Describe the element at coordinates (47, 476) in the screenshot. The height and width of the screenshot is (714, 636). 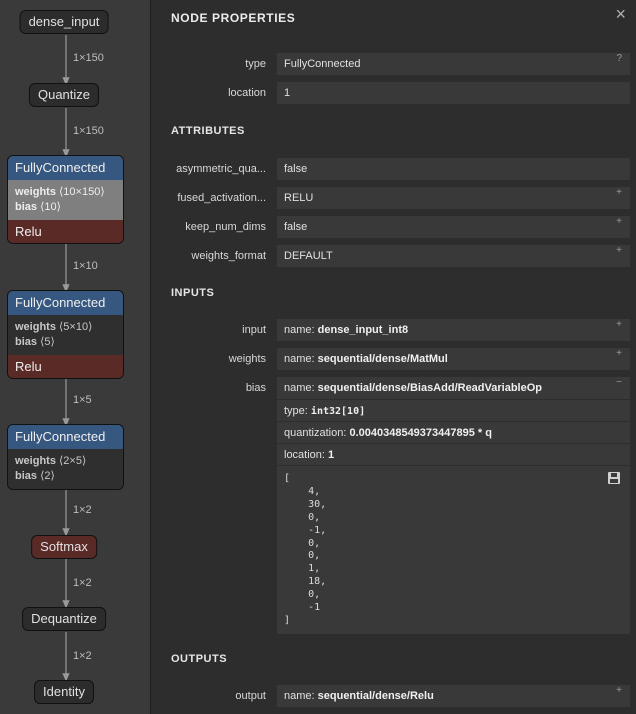
I see `bias-shape: ⟨2⟩` at that location.